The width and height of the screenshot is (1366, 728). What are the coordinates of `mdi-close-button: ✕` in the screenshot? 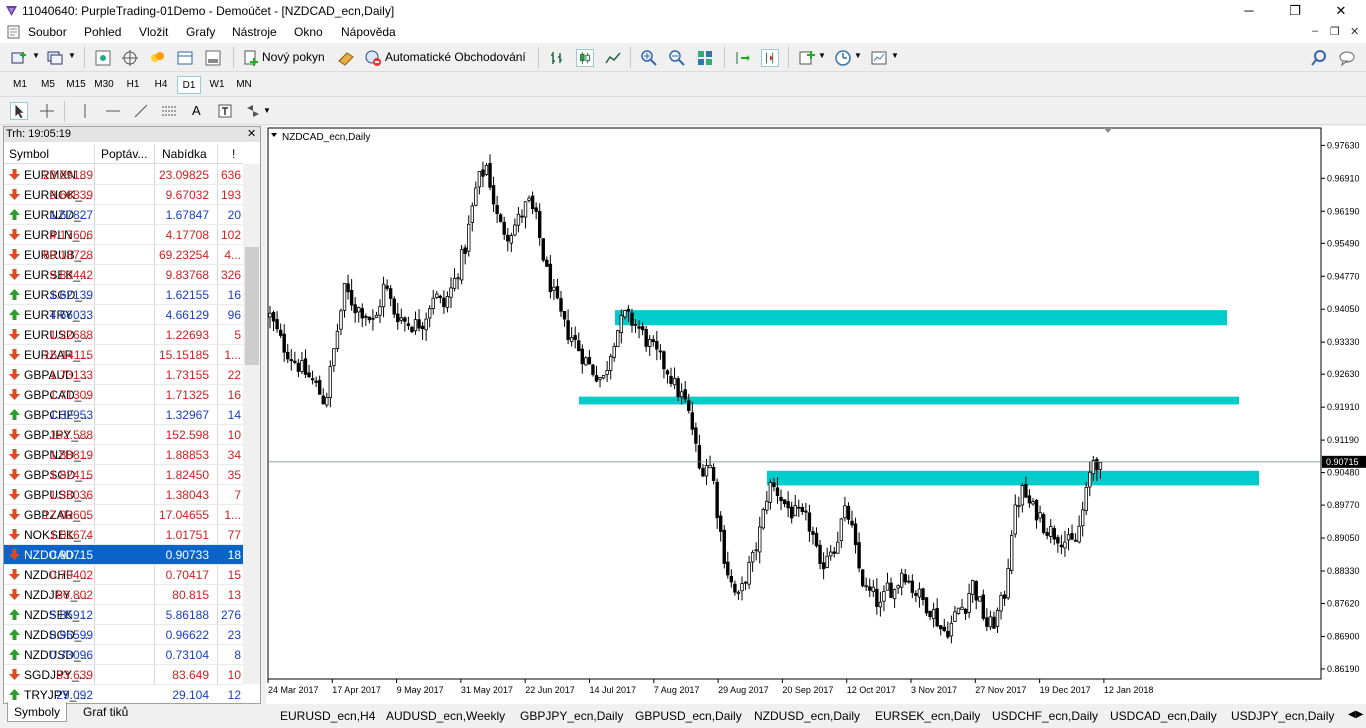 It's located at (1354, 31).